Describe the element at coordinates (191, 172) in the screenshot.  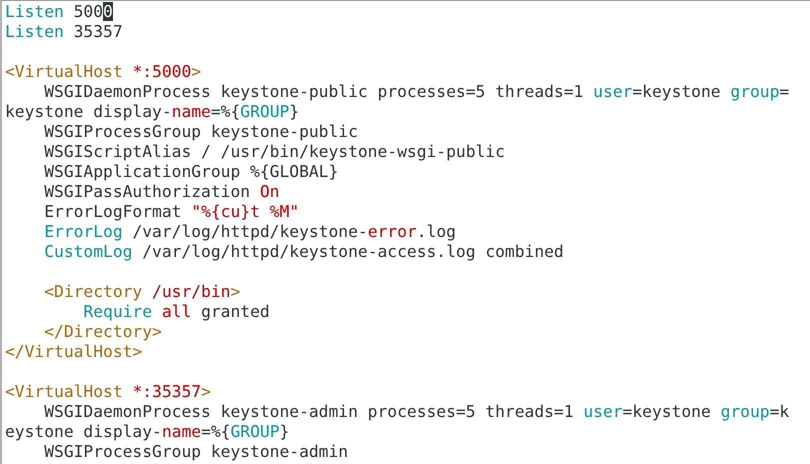
I see `code-line: WSGIApplicationGroup %{GLOBAL}` at that location.